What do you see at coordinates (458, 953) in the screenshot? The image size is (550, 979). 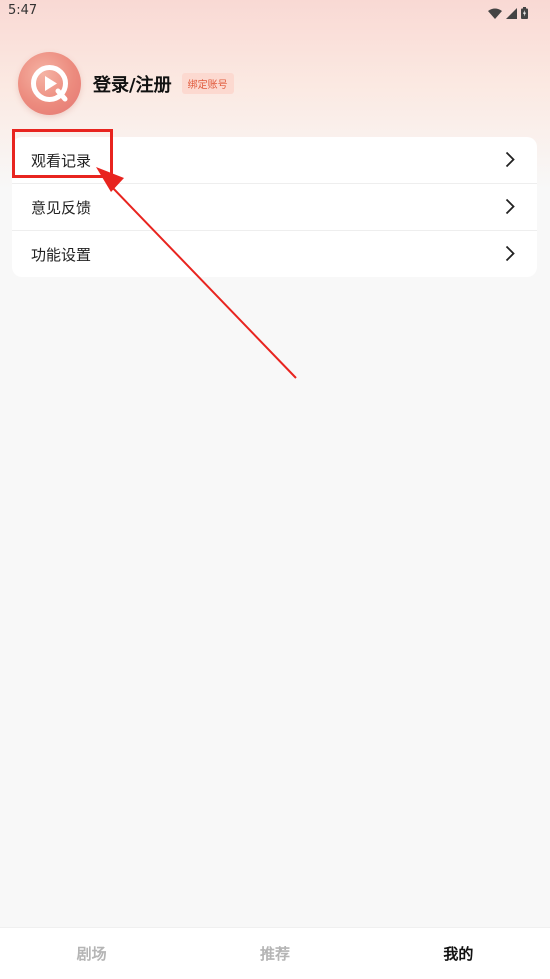 I see `tab-mine: 我的` at bounding box center [458, 953].